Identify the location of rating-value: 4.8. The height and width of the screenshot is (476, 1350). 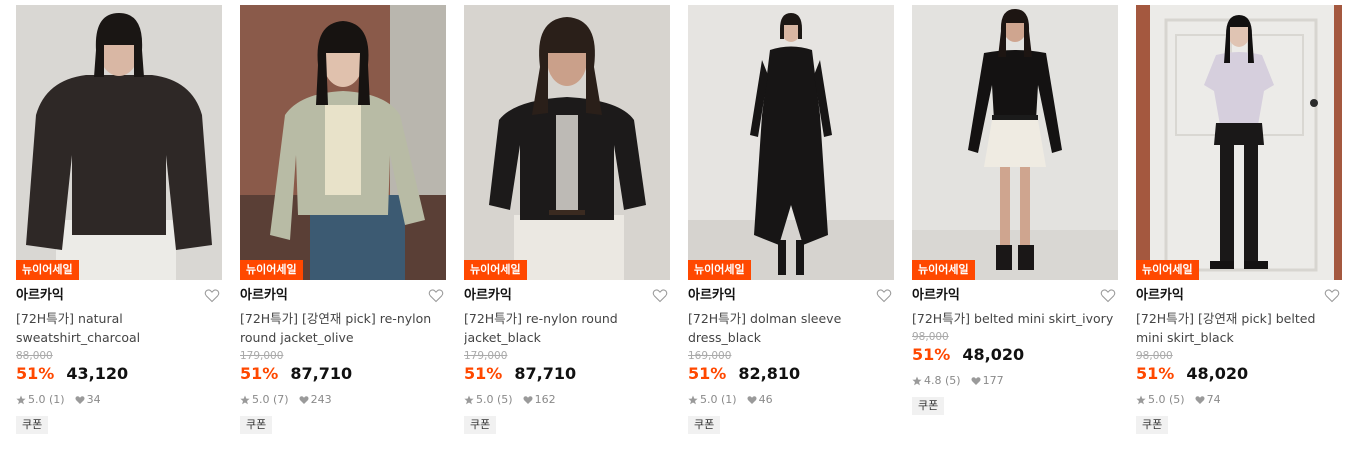
(933, 380).